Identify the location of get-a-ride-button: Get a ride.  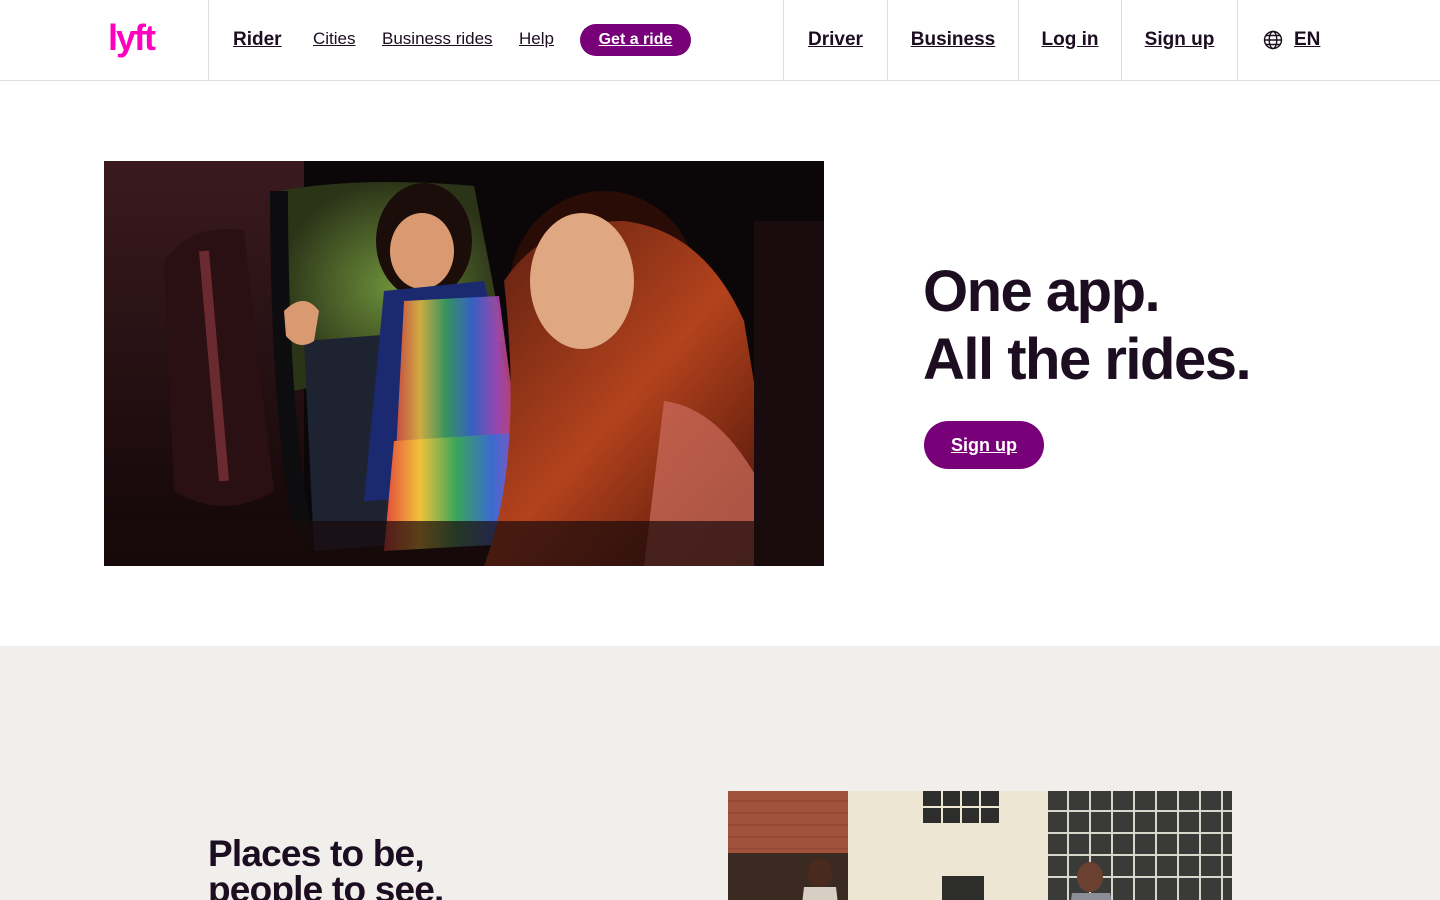
(635, 40).